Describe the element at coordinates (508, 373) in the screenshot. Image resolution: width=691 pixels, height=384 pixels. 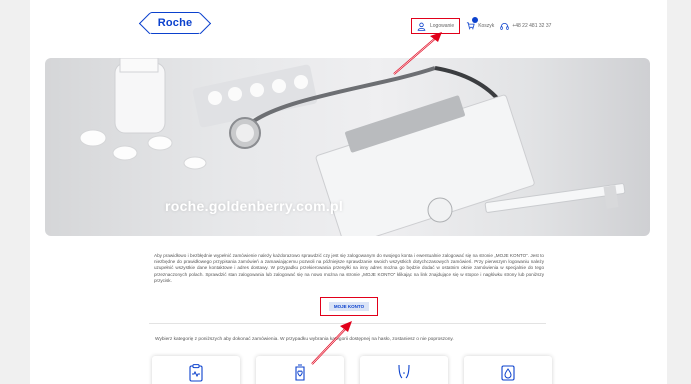
I see `drop-icon` at that location.